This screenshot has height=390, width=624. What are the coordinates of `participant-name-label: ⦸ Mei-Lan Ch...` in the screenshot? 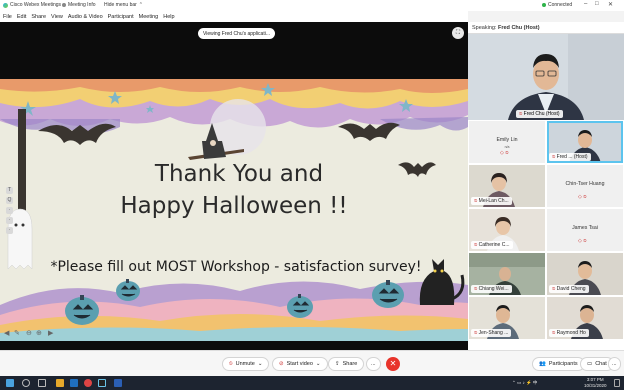 It's located at (491, 201).